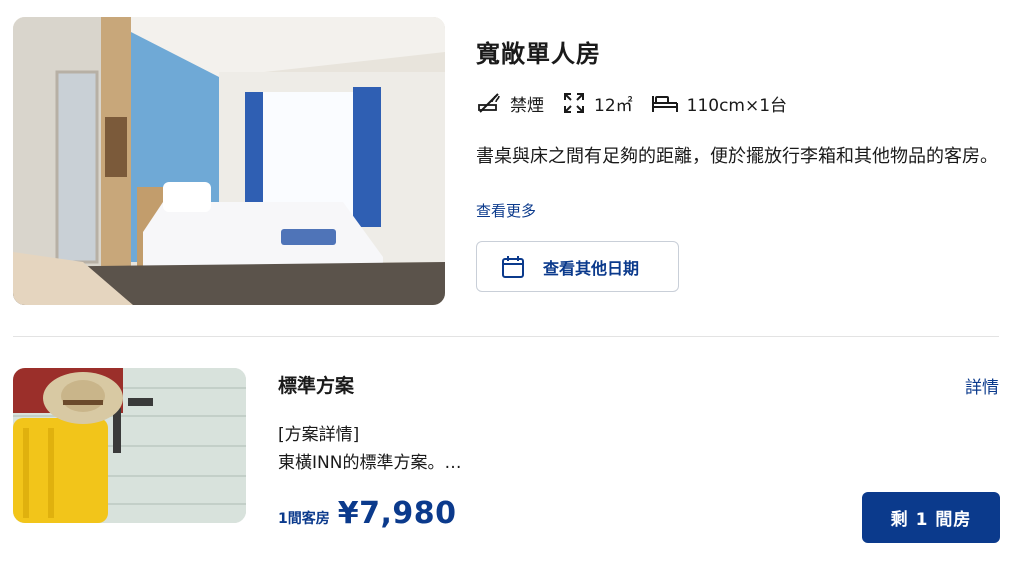 This screenshot has width=1024, height=561. What do you see at coordinates (304, 519) in the screenshot?
I see `per-room-label: 1間客房` at bounding box center [304, 519].